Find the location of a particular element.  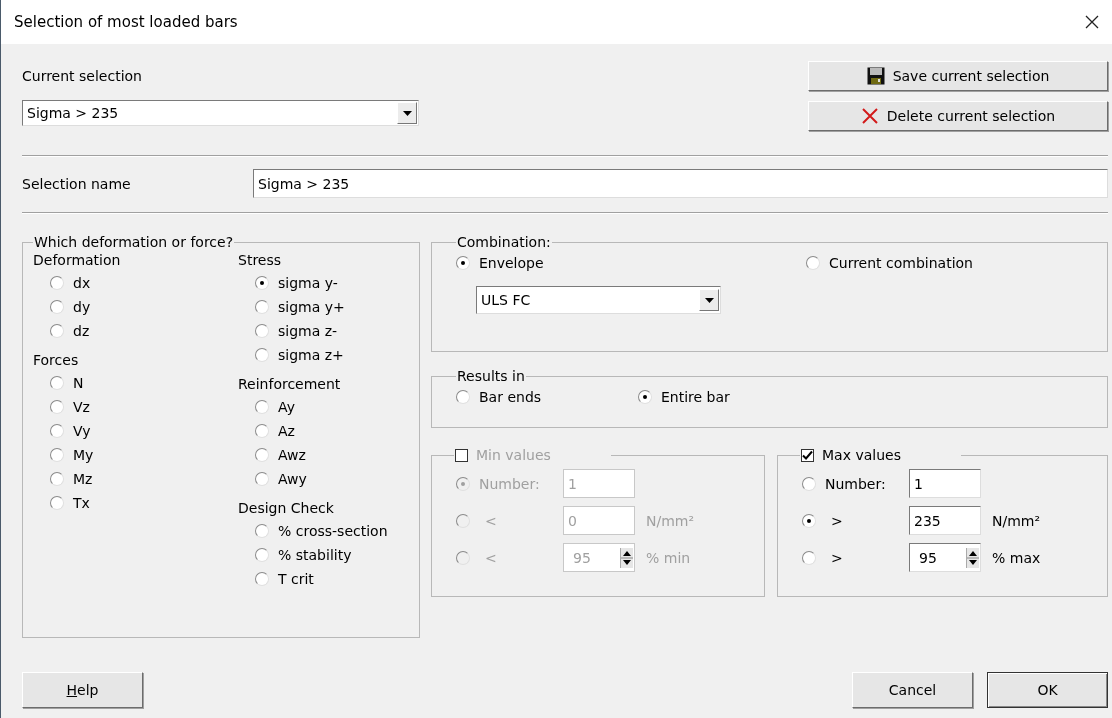

checkbox: Max values is located at coordinates (851, 455).